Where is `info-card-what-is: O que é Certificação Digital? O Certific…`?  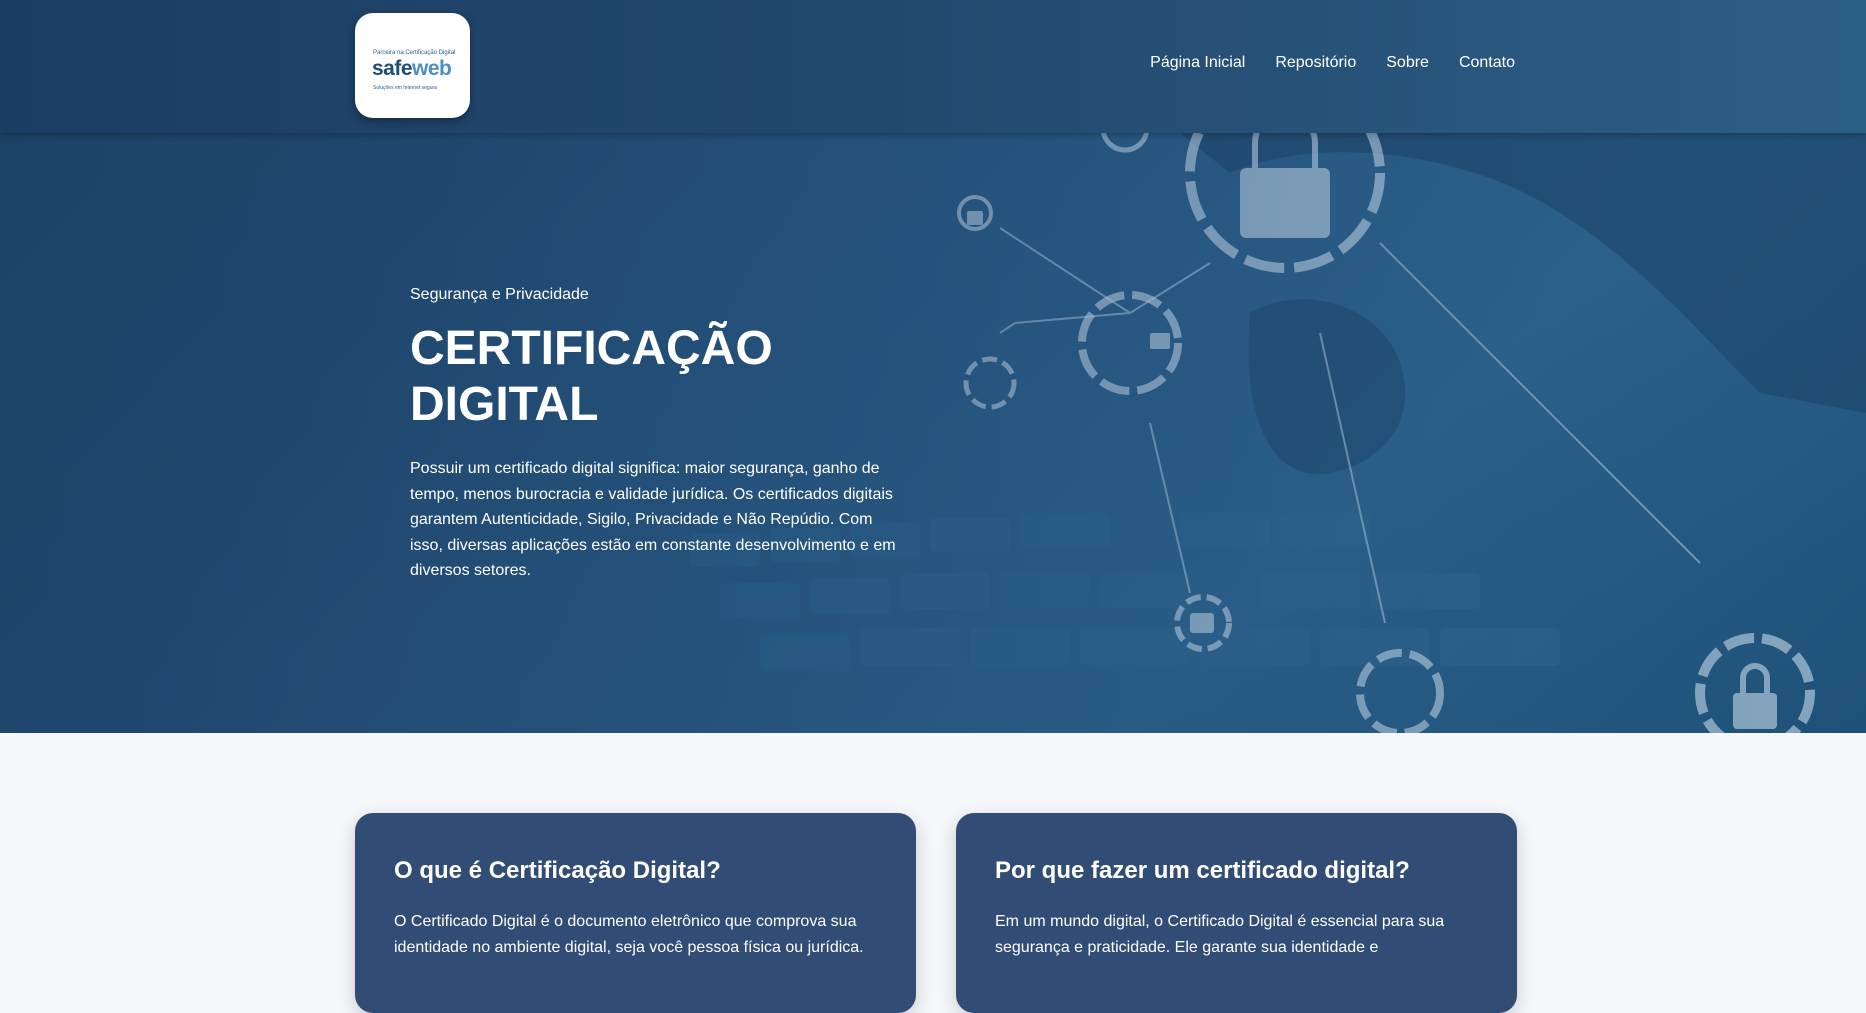 info-card-what-is: O que é Certificação Digital? O Certific… is located at coordinates (635, 913).